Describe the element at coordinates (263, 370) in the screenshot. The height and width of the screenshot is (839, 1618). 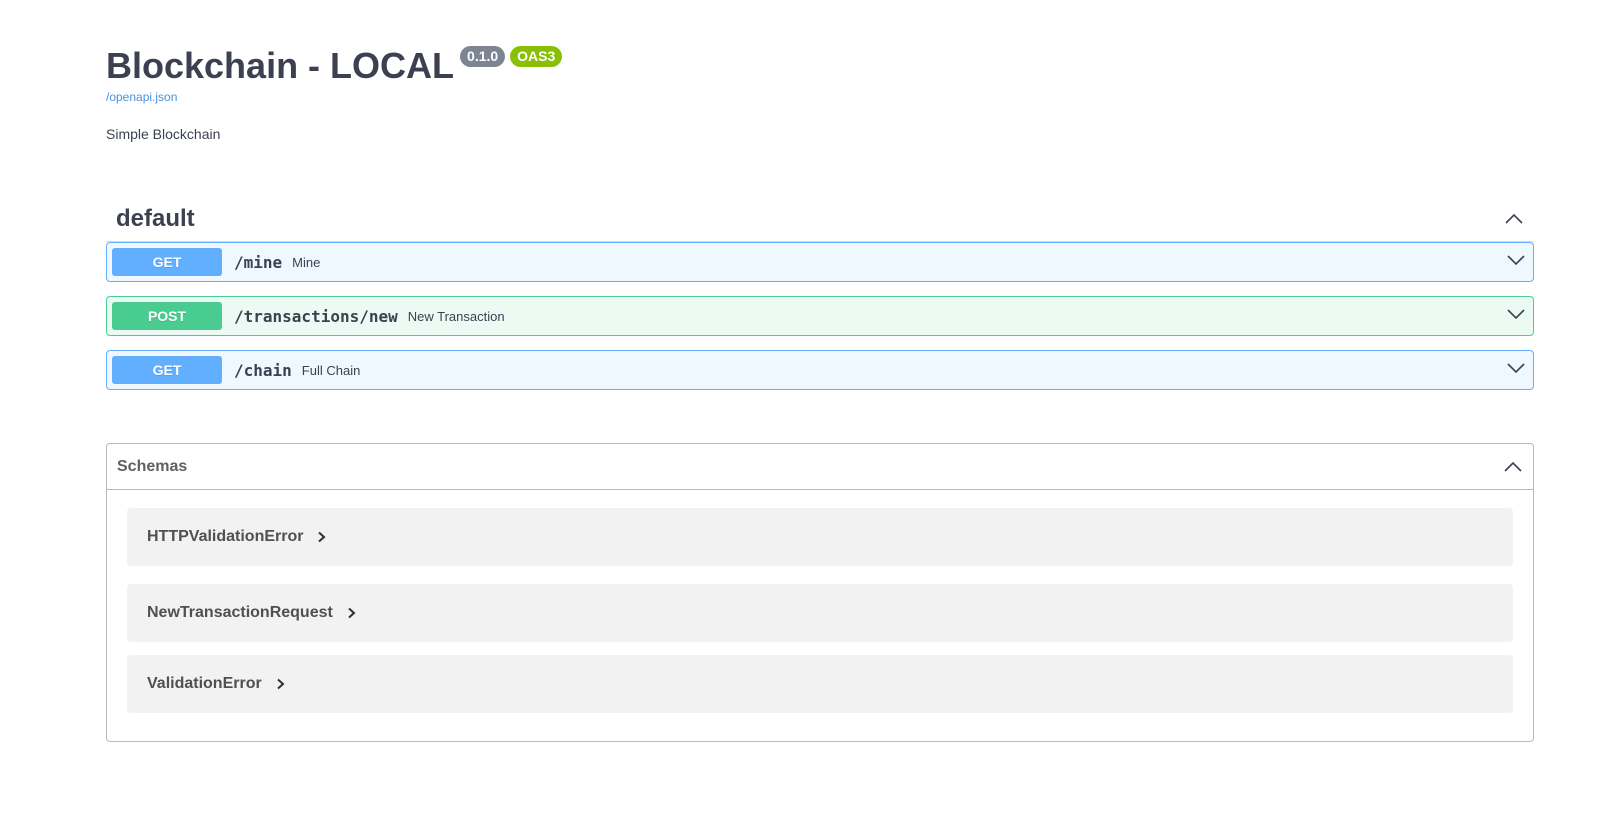
I see `operation-path: /chain` at that location.